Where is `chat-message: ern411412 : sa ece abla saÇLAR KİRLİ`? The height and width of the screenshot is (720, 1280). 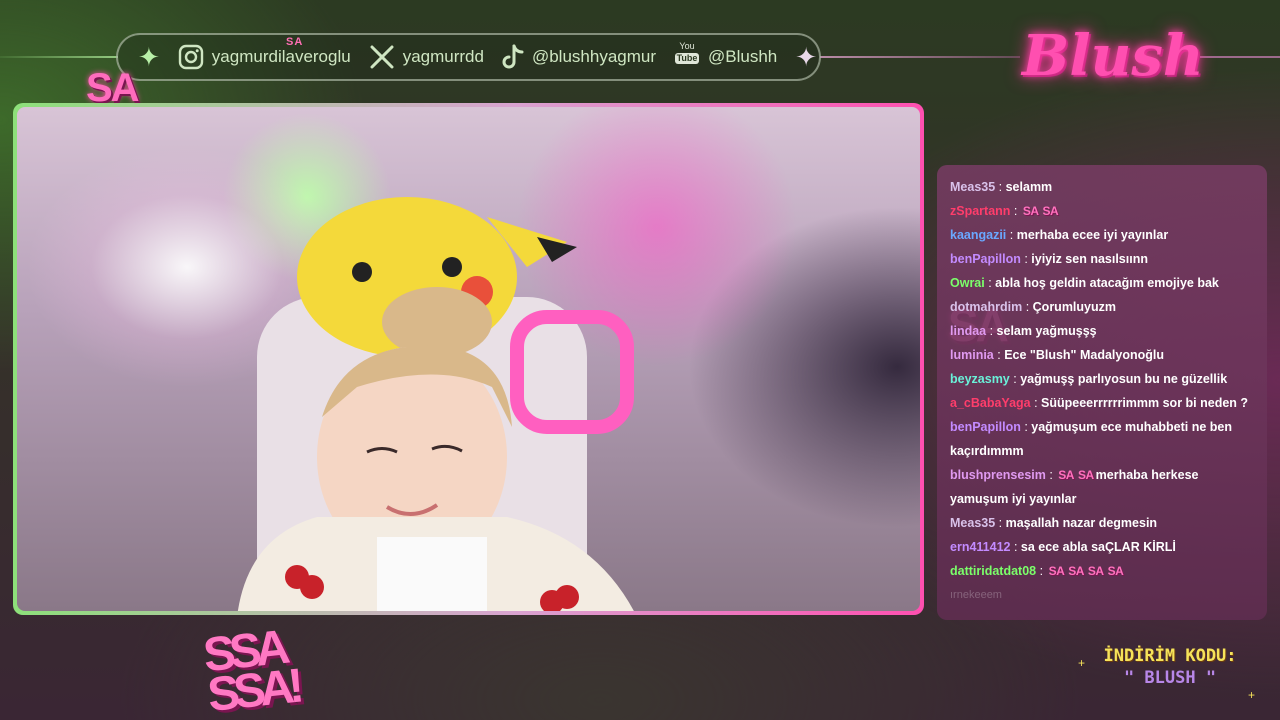 chat-message: ern411412 : sa ece abla saÇLAR KİRLİ is located at coordinates (1102, 547).